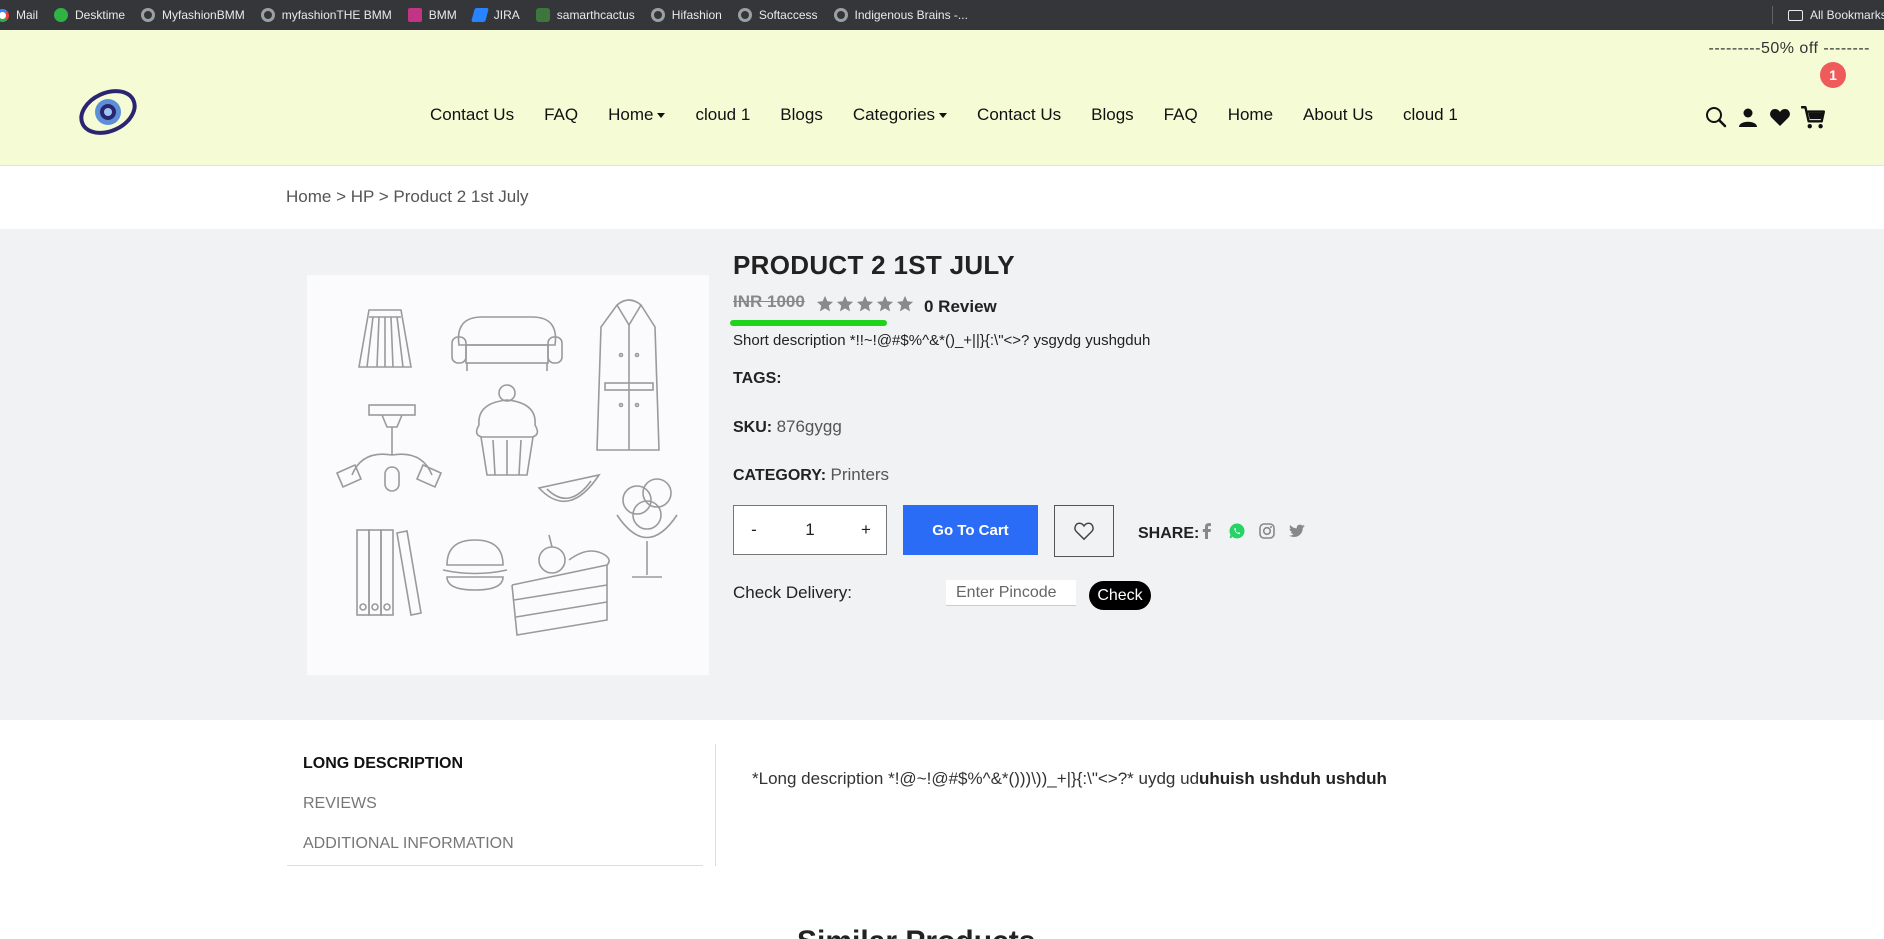 The image size is (1884, 939). I want to click on quantity-stepper: - 1 +, so click(810, 530).